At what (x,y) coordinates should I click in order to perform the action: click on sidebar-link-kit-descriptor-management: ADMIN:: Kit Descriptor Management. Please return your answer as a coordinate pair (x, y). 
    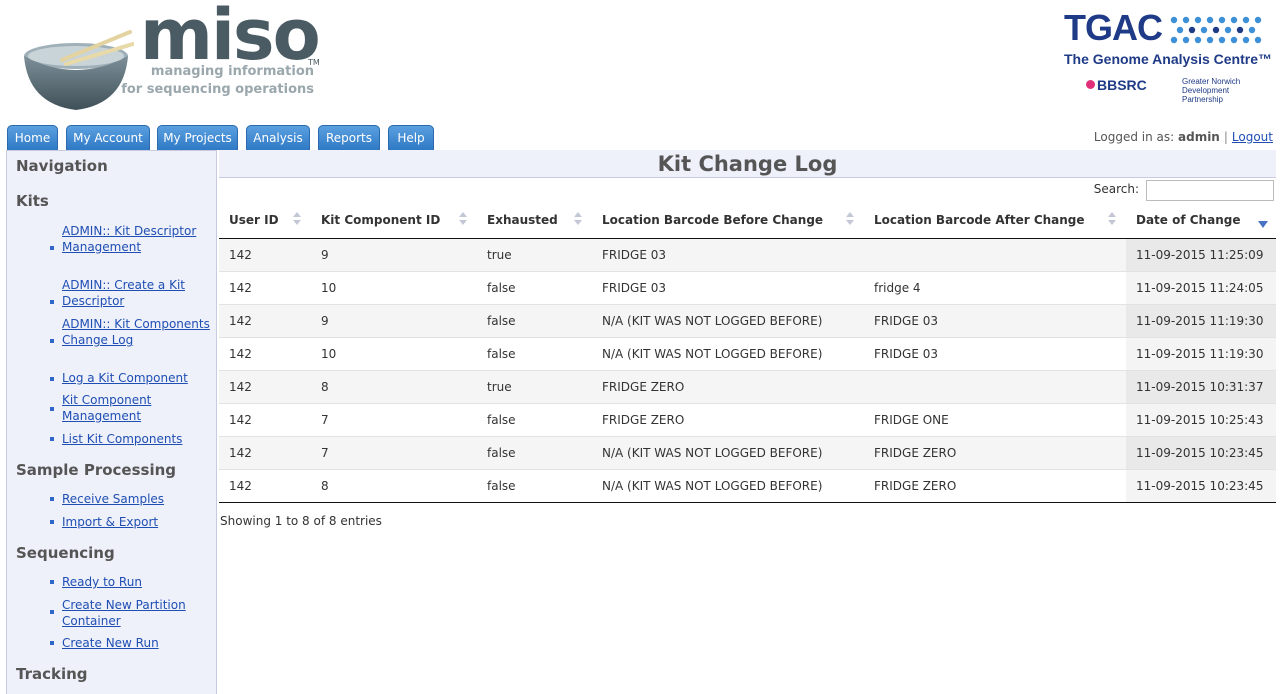
    Looking at the image, I should click on (137, 239).